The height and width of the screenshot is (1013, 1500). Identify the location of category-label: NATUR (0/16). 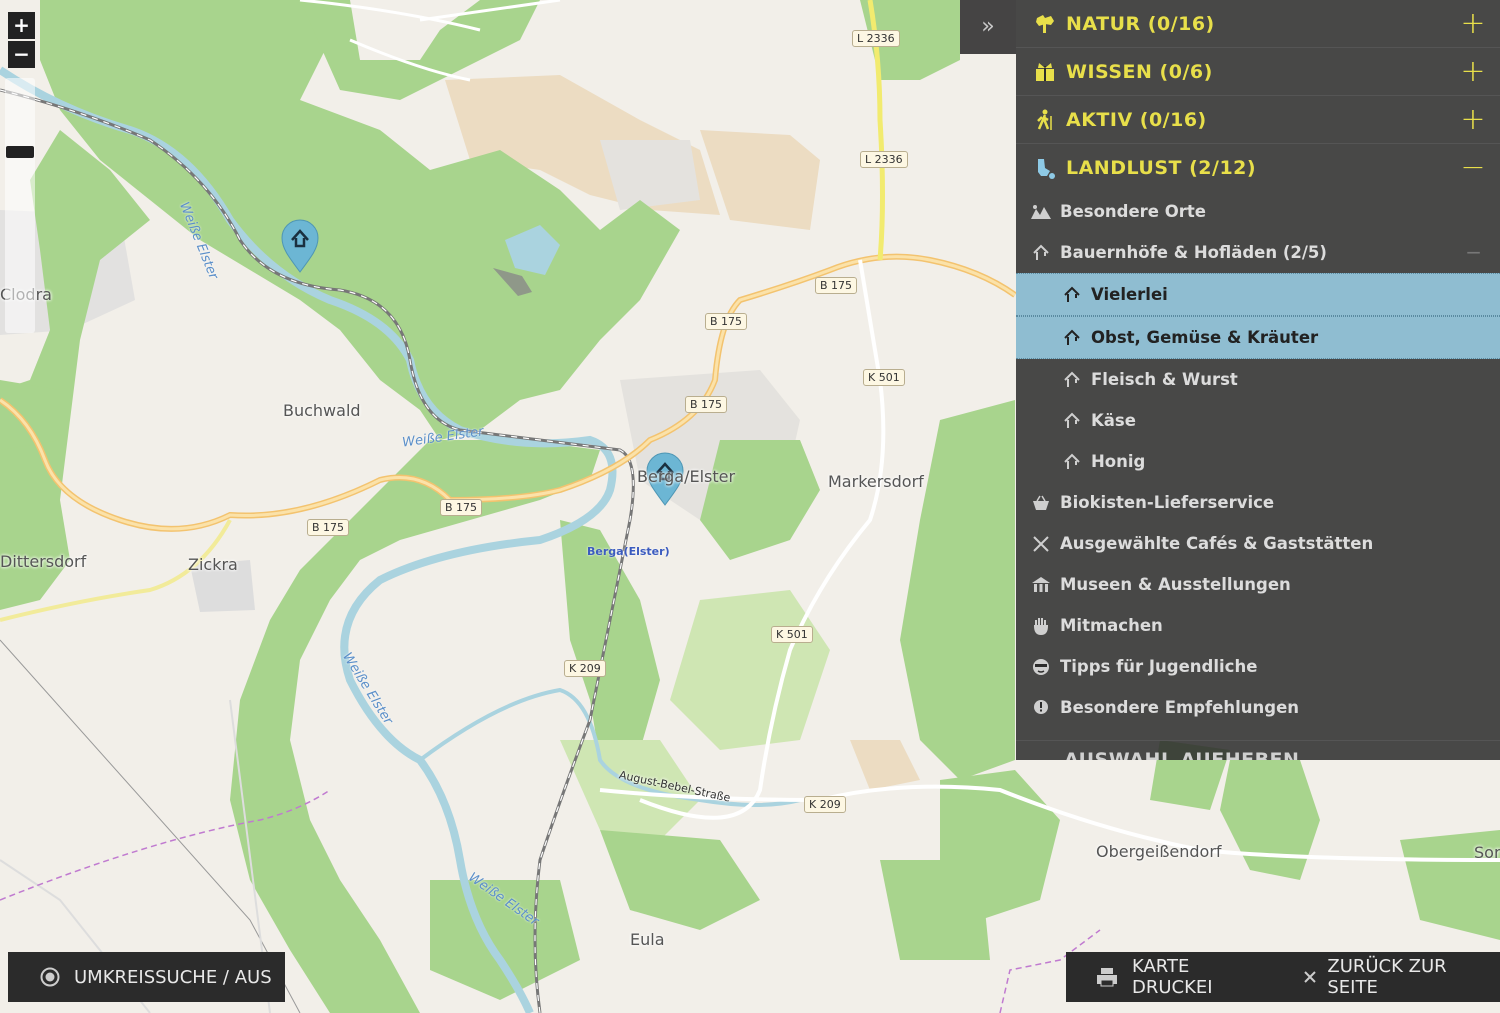
(1140, 23).